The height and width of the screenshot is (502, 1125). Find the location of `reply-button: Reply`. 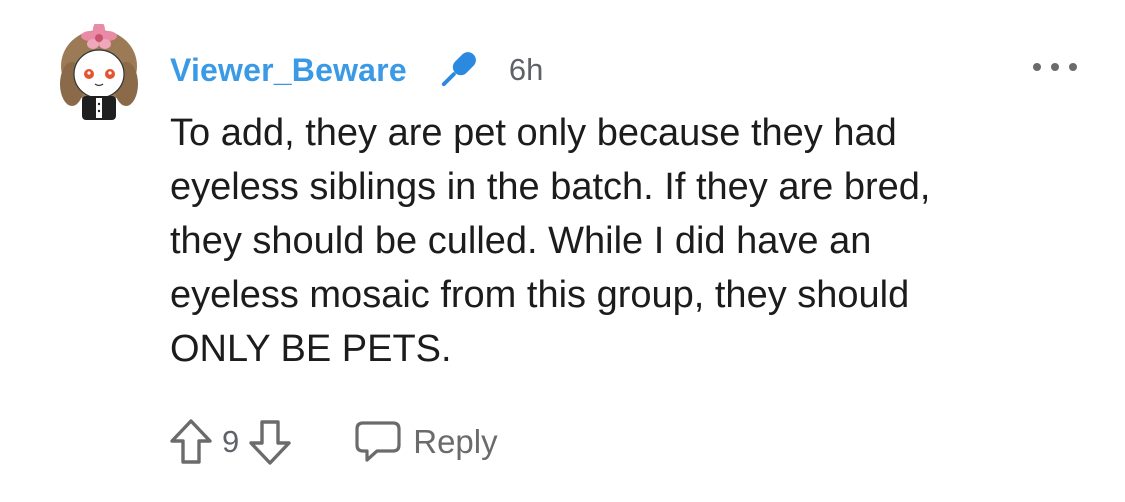

reply-button: Reply is located at coordinates (425, 442).